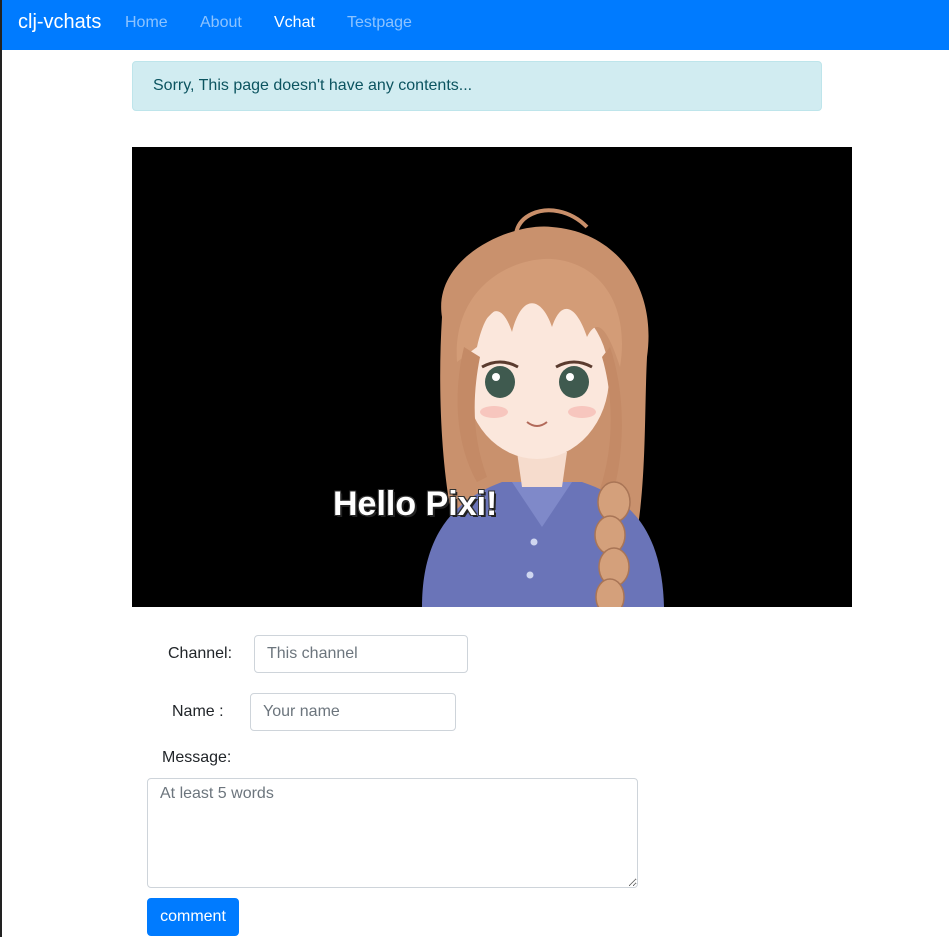 The height and width of the screenshot is (937, 949). Describe the element at coordinates (146, 23) in the screenshot. I see `nav-item-home: Home` at that location.